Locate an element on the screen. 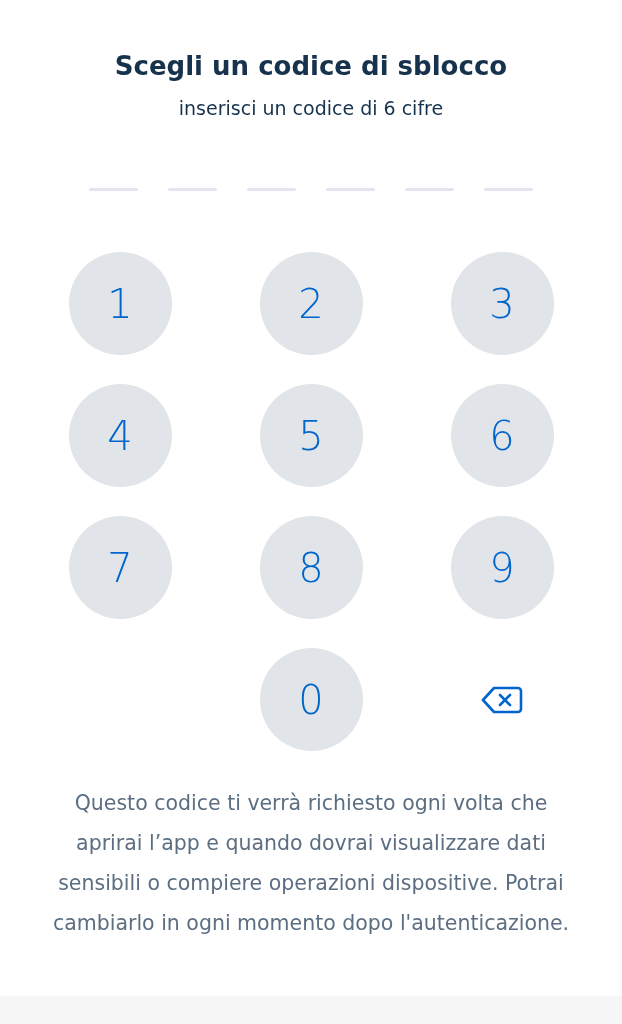  digit-key: 3 is located at coordinates (502, 303).